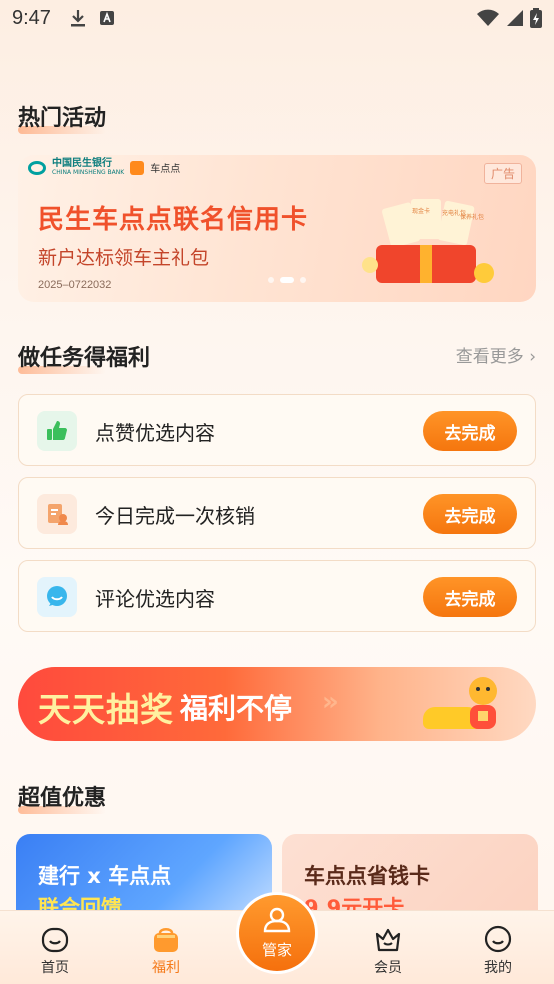  Describe the element at coordinates (236, 708) in the screenshot. I see `lottery-text-b: 福利不停` at that location.